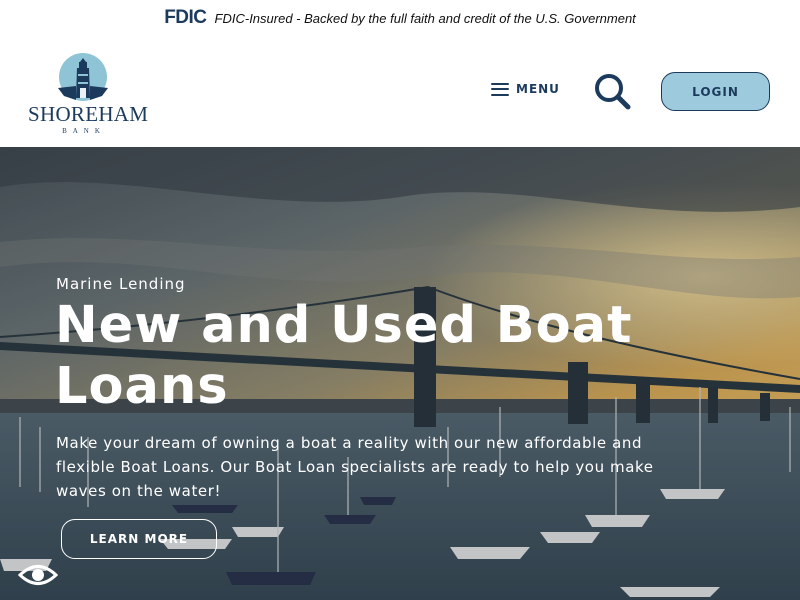 This screenshot has width=800, height=600. What do you see at coordinates (139, 539) in the screenshot?
I see `learn-more-button: LEARN MORE` at bounding box center [139, 539].